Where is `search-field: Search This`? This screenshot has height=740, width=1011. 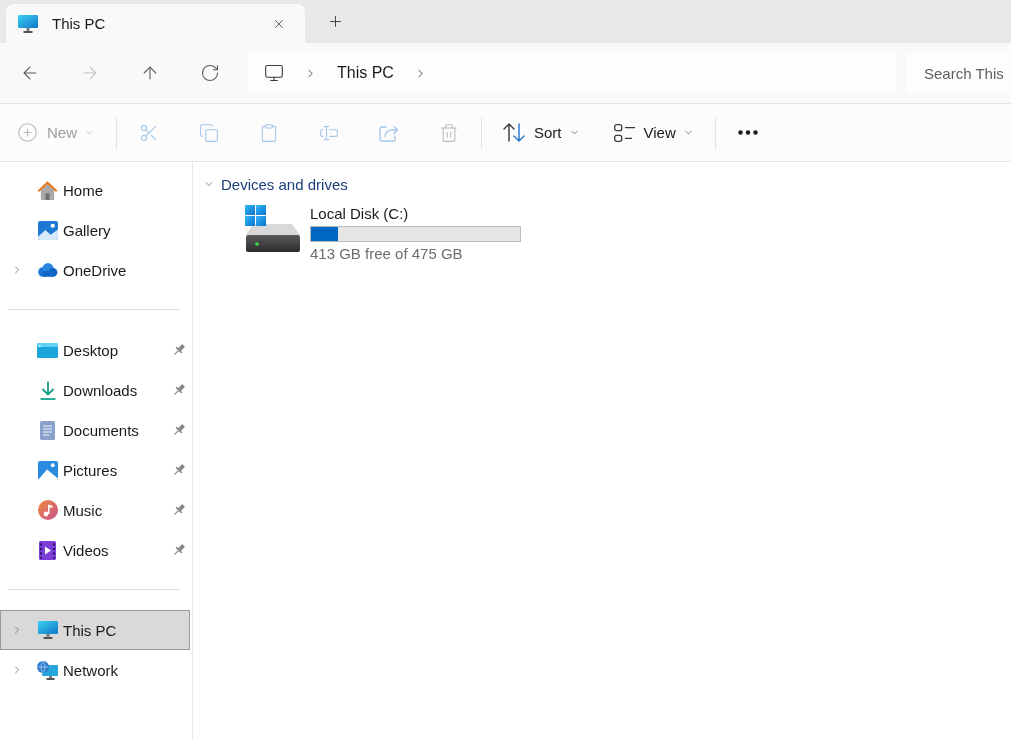
search-field: Search This is located at coordinates (958, 73).